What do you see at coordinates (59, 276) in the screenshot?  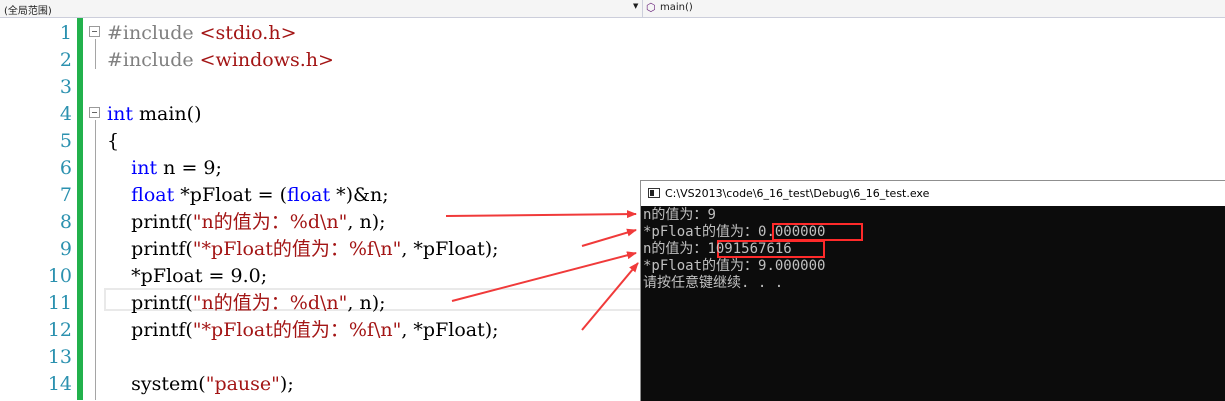 I see `line-number: 10` at bounding box center [59, 276].